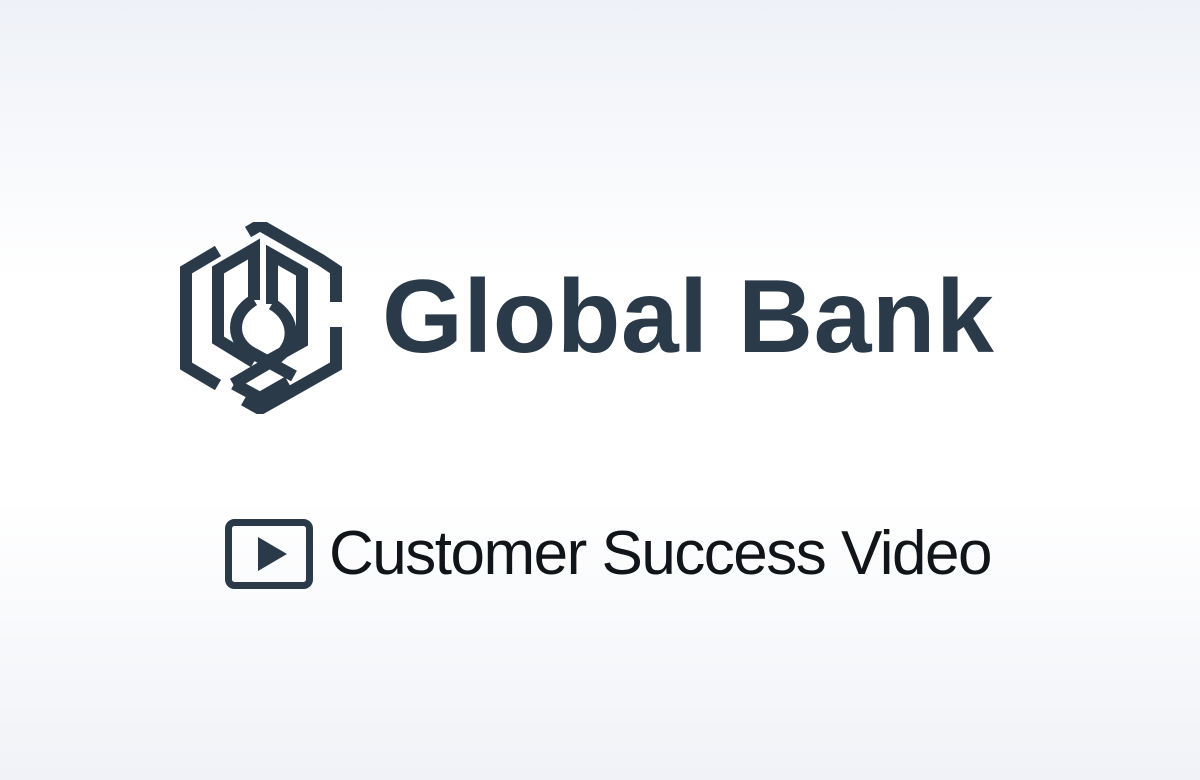  I want to click on hexagon-knot-logo-icon, so click(261, 318).